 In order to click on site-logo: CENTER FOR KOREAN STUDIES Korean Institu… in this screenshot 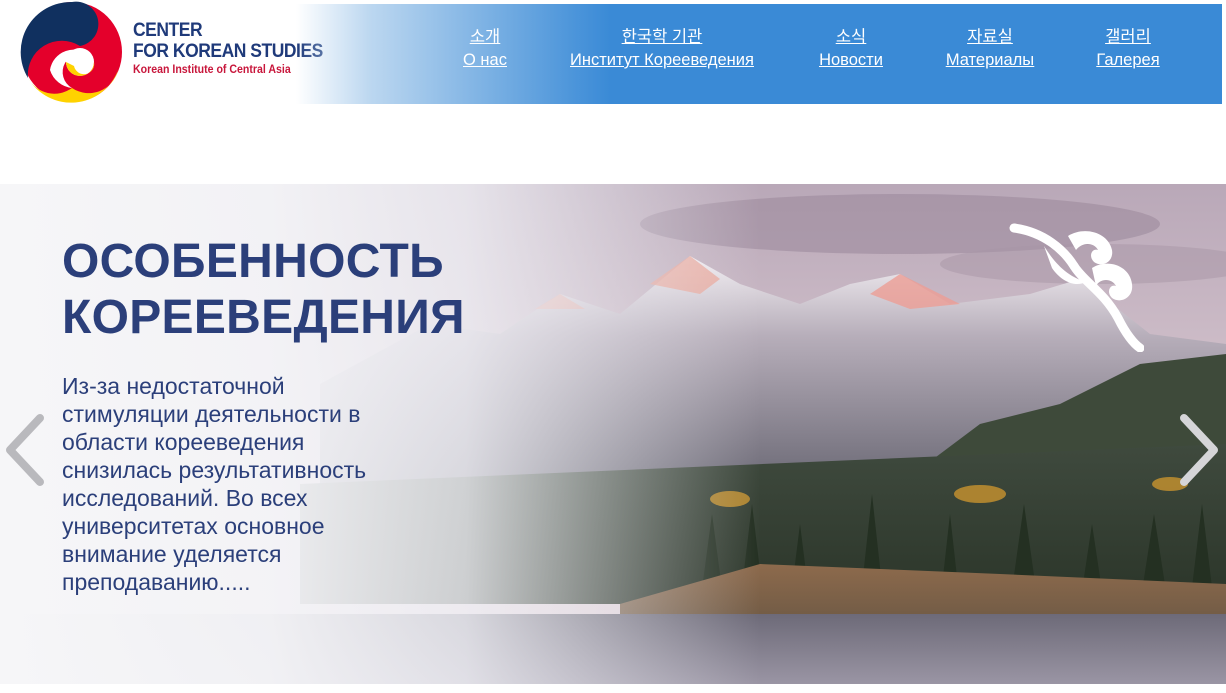, I will do `click(171, 52)`.